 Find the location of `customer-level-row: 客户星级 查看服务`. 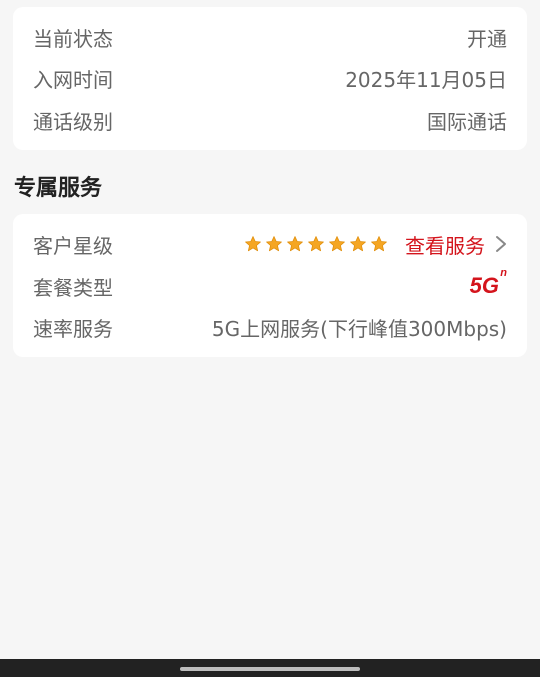

customer-level-row: 客户星级 查看服务 is located at coordinates (270, 244).